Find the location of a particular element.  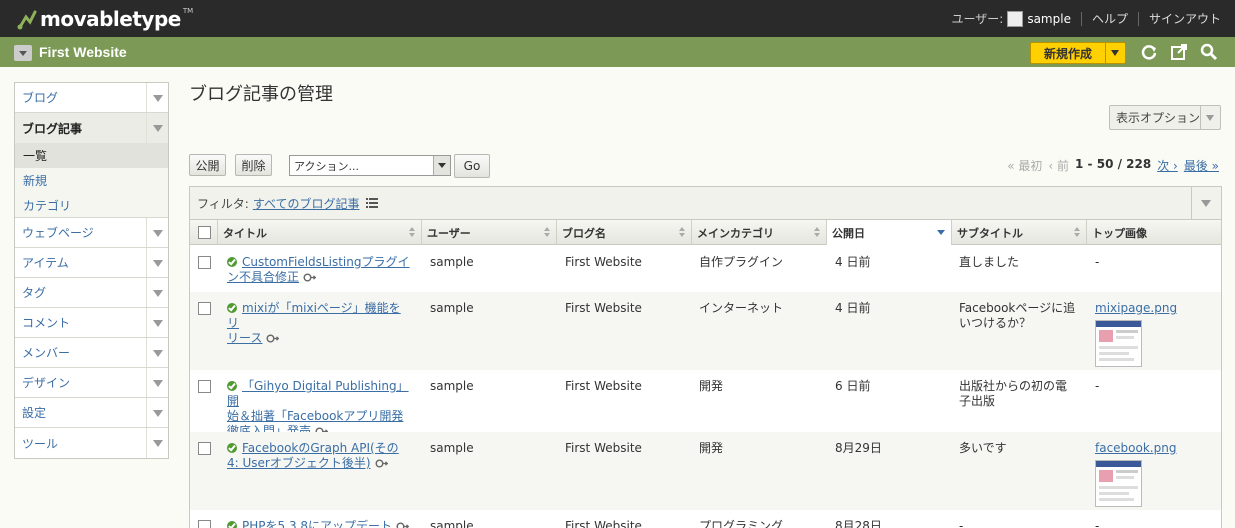

help-link: ヘルプ is located at coordinates (1110, 18).